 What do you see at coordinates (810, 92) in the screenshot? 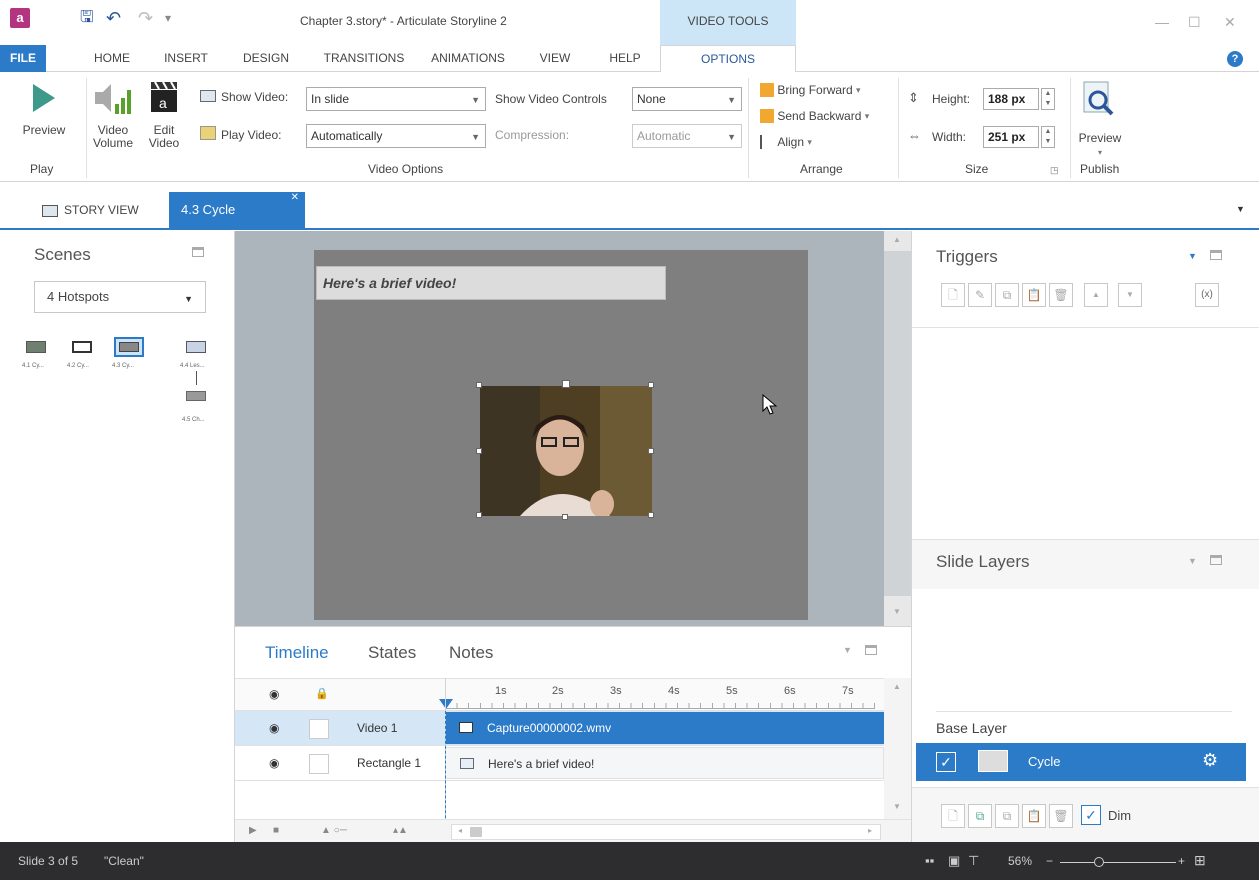
I see `bring-forward-button: Bring Forward ▾` at bounding box center [810, 92].